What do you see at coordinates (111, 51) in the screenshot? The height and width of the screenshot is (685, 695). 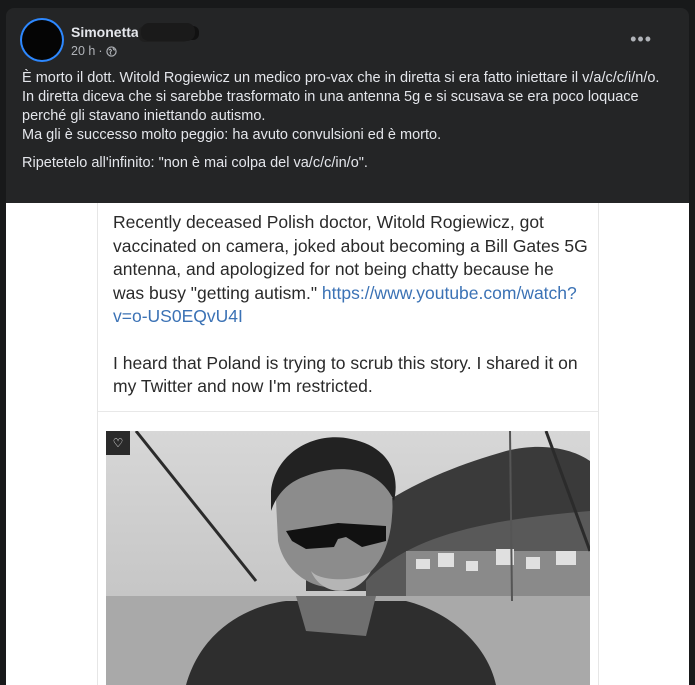 I see `globe-icon` at bounding box center [111, 51].